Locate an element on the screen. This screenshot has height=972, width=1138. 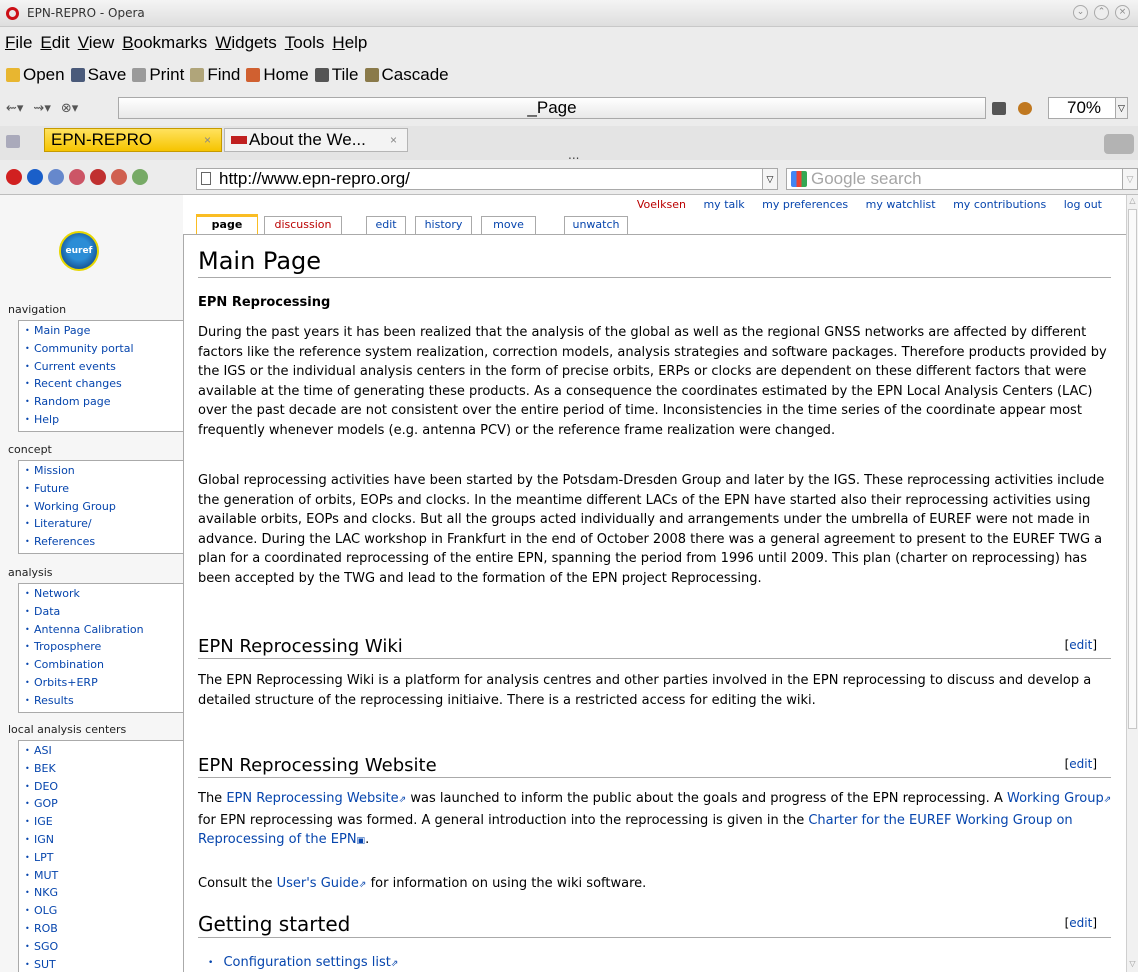
wand-icon is located at coordinates (140, 177).